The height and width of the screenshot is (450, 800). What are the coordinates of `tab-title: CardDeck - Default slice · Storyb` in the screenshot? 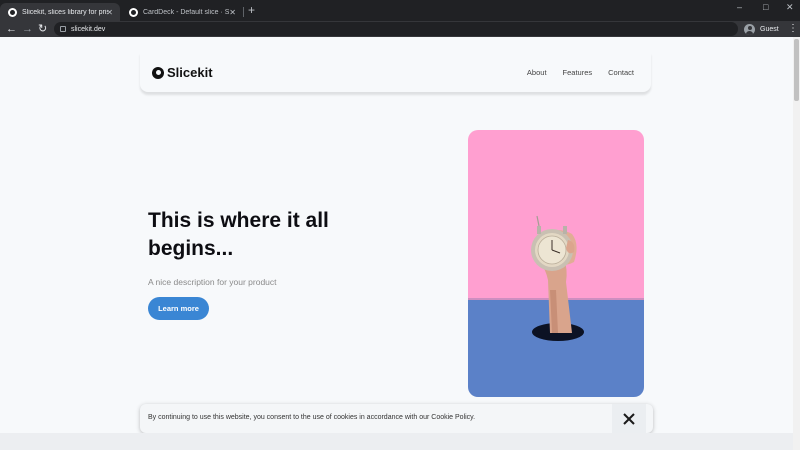 It's located at (186, 12).